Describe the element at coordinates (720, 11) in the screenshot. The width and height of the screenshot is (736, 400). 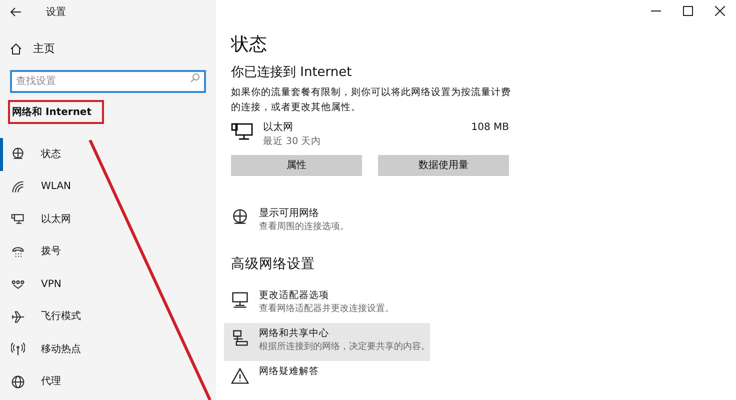
I see `close-icon` at that location.